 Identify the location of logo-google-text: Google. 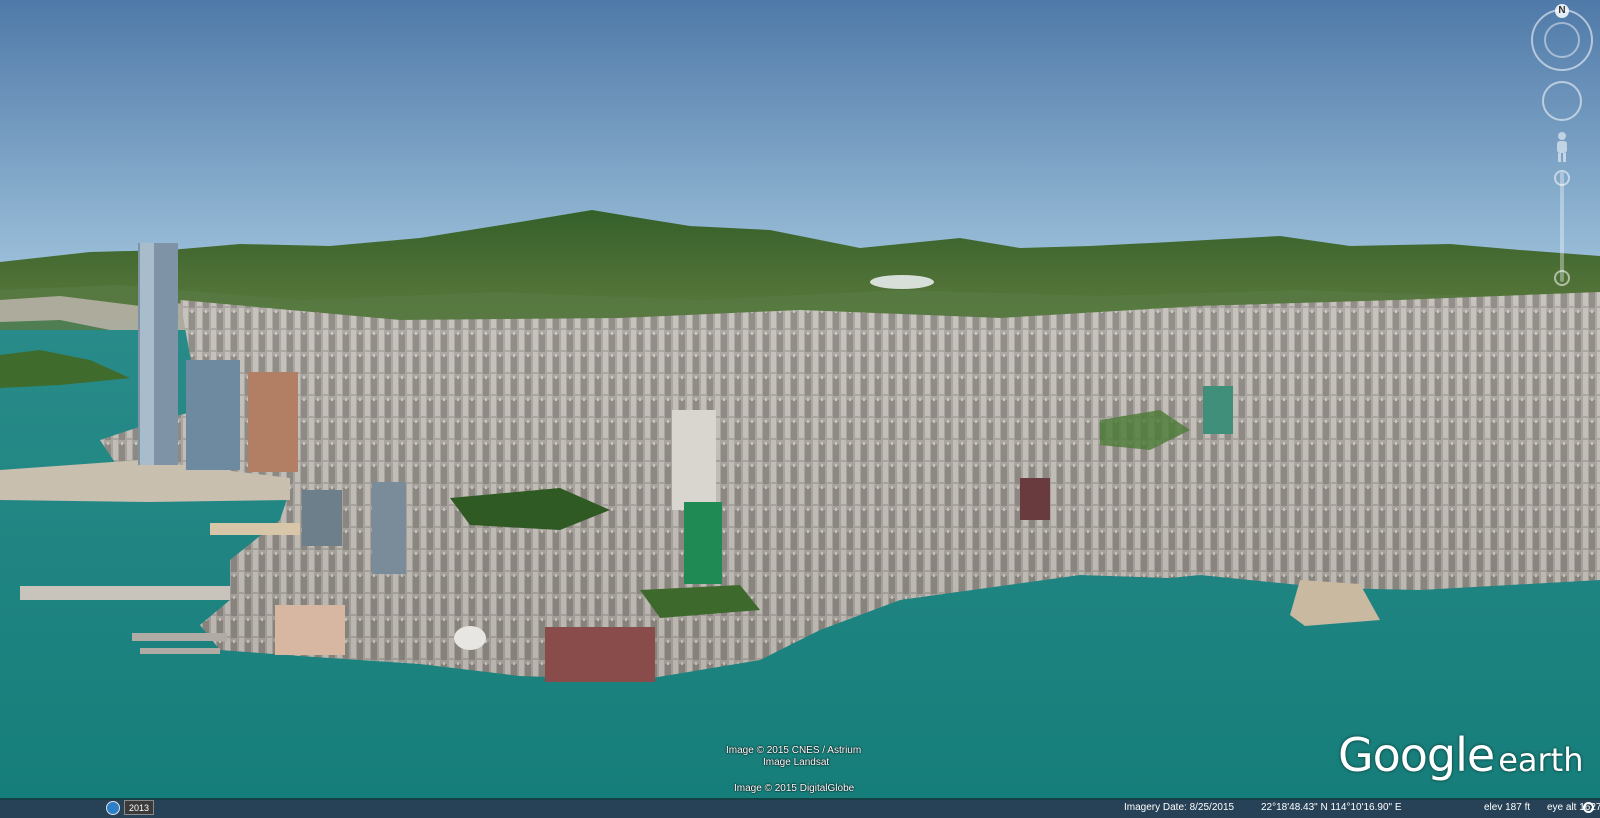
(1416, 755).